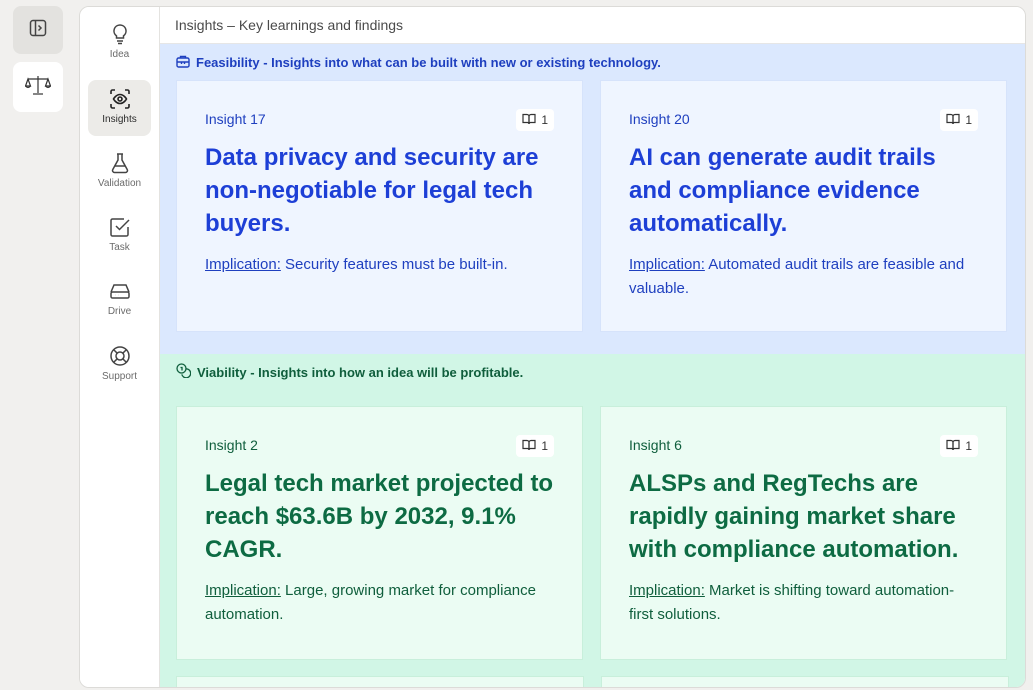 This screenshot has width=1033, height=690. I want to click on sidebar-toggle-icon, so click(38, 30).